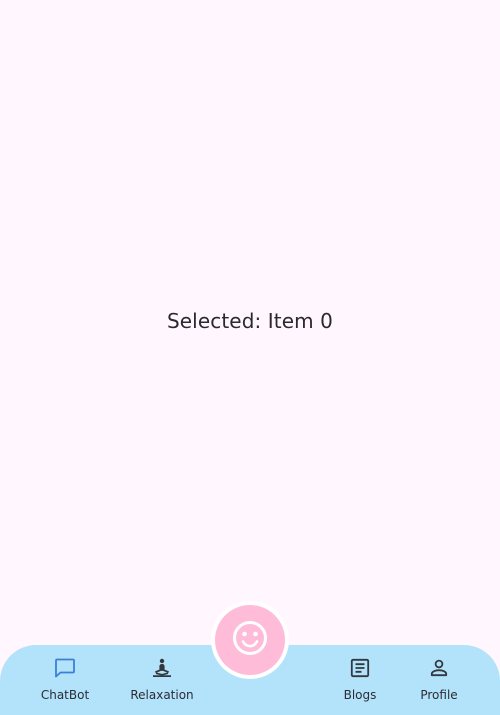 This screenshot has width=500, height=715. Describe the element at coordinates (439, 695) in the screenshot. I see `nav-item-label: Profile` at that location.